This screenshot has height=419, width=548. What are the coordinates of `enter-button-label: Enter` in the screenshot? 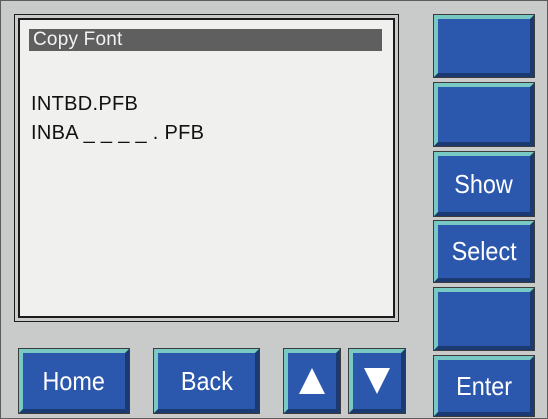 It's located at (484, 385).